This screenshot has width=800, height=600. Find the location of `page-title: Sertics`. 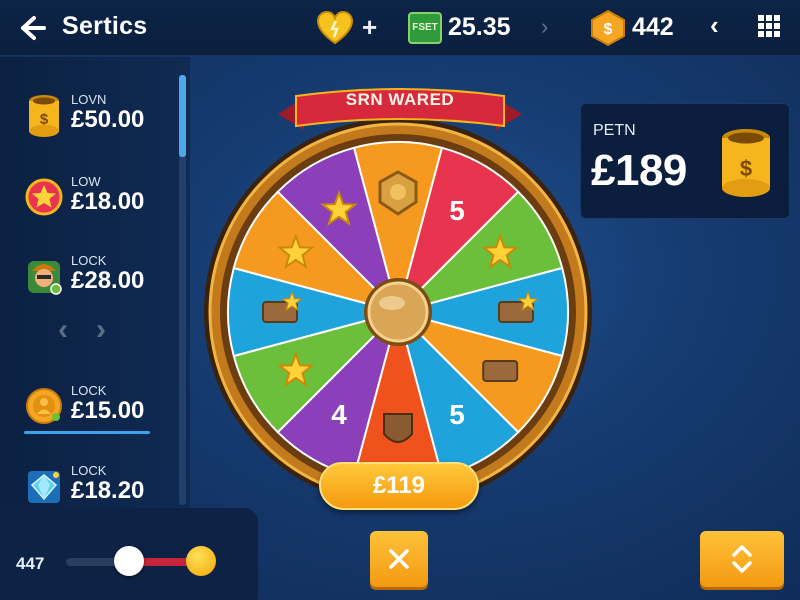

page-title: Sertics is located at coordinates (105, 26).